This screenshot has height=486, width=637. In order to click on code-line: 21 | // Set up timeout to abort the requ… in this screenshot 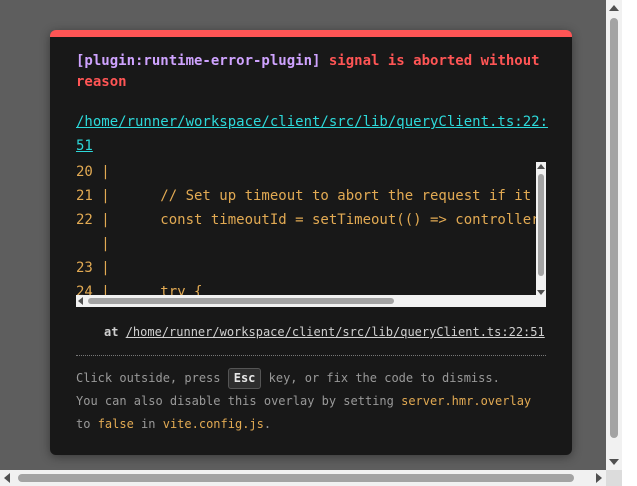, I will do `click(311, 196)`.